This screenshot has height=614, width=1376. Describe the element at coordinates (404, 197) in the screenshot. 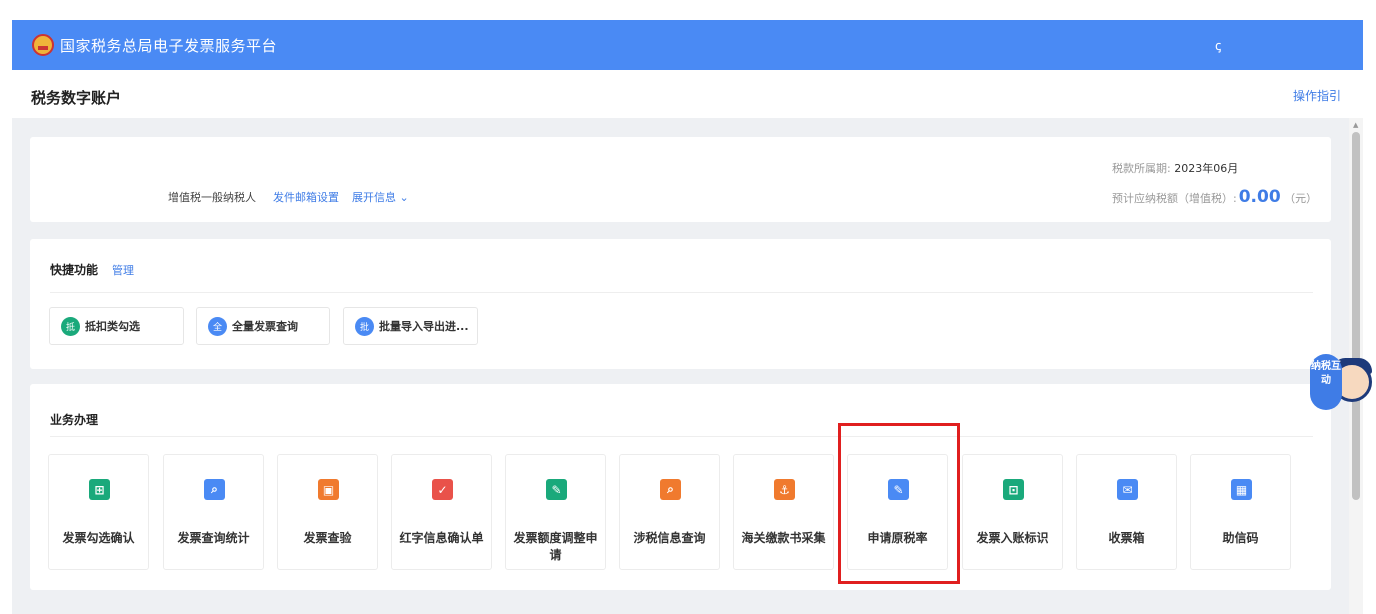

I see `chevron-down-icon: ⌄` at that location.